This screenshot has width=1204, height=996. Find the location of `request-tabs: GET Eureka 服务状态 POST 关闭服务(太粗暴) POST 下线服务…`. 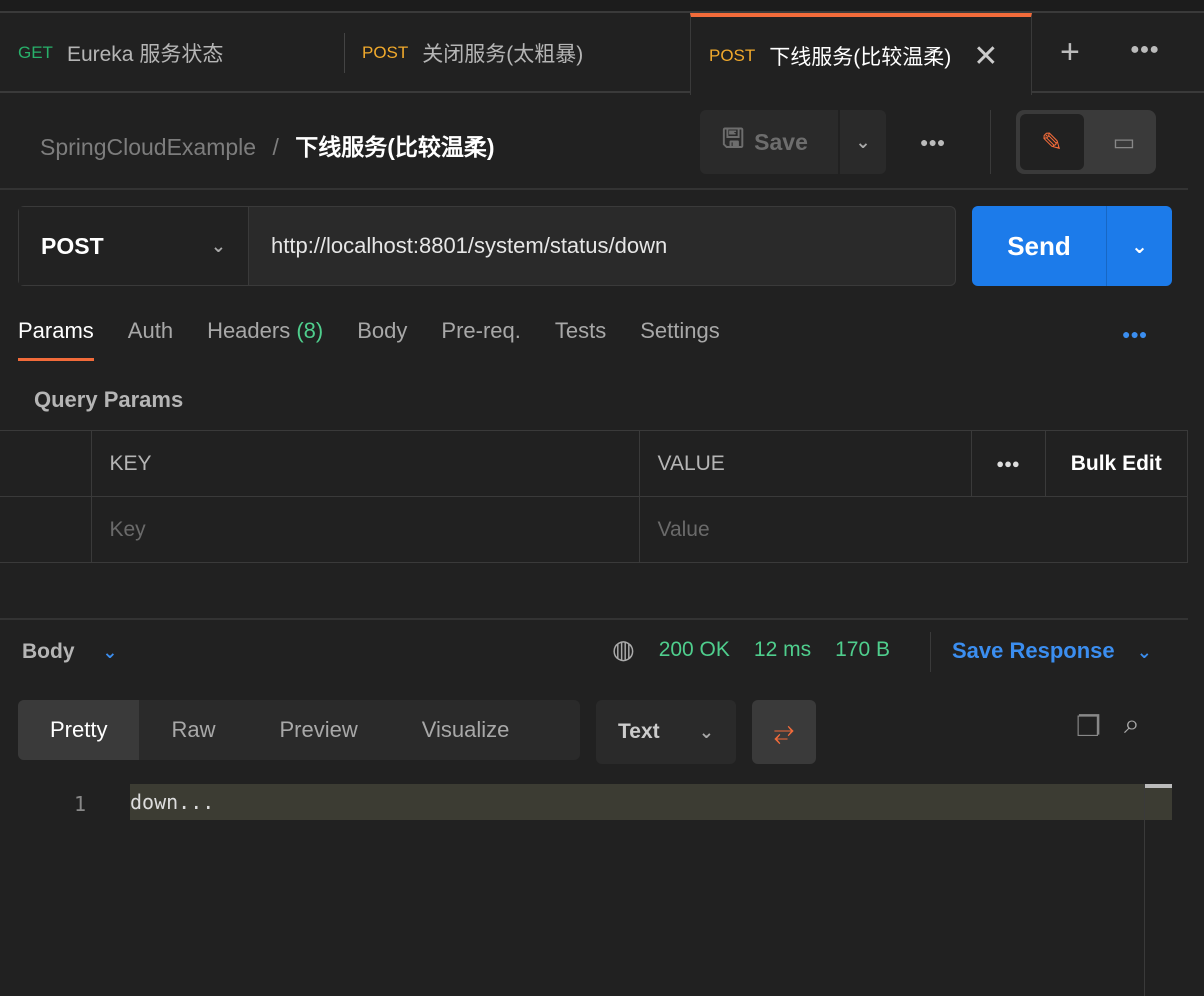

request-tabs: GET Eureka 服务状态 POST 关闭服务(太粗暴) POST 下线服务… is located at coordinates (602, 54).